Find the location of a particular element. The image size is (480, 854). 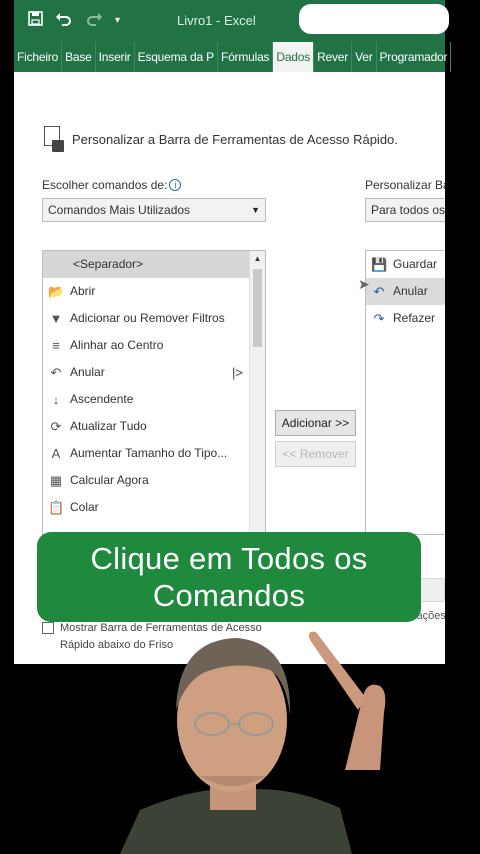

tab-ficheiro: Ficheiro is located at coordinates (38, 57).